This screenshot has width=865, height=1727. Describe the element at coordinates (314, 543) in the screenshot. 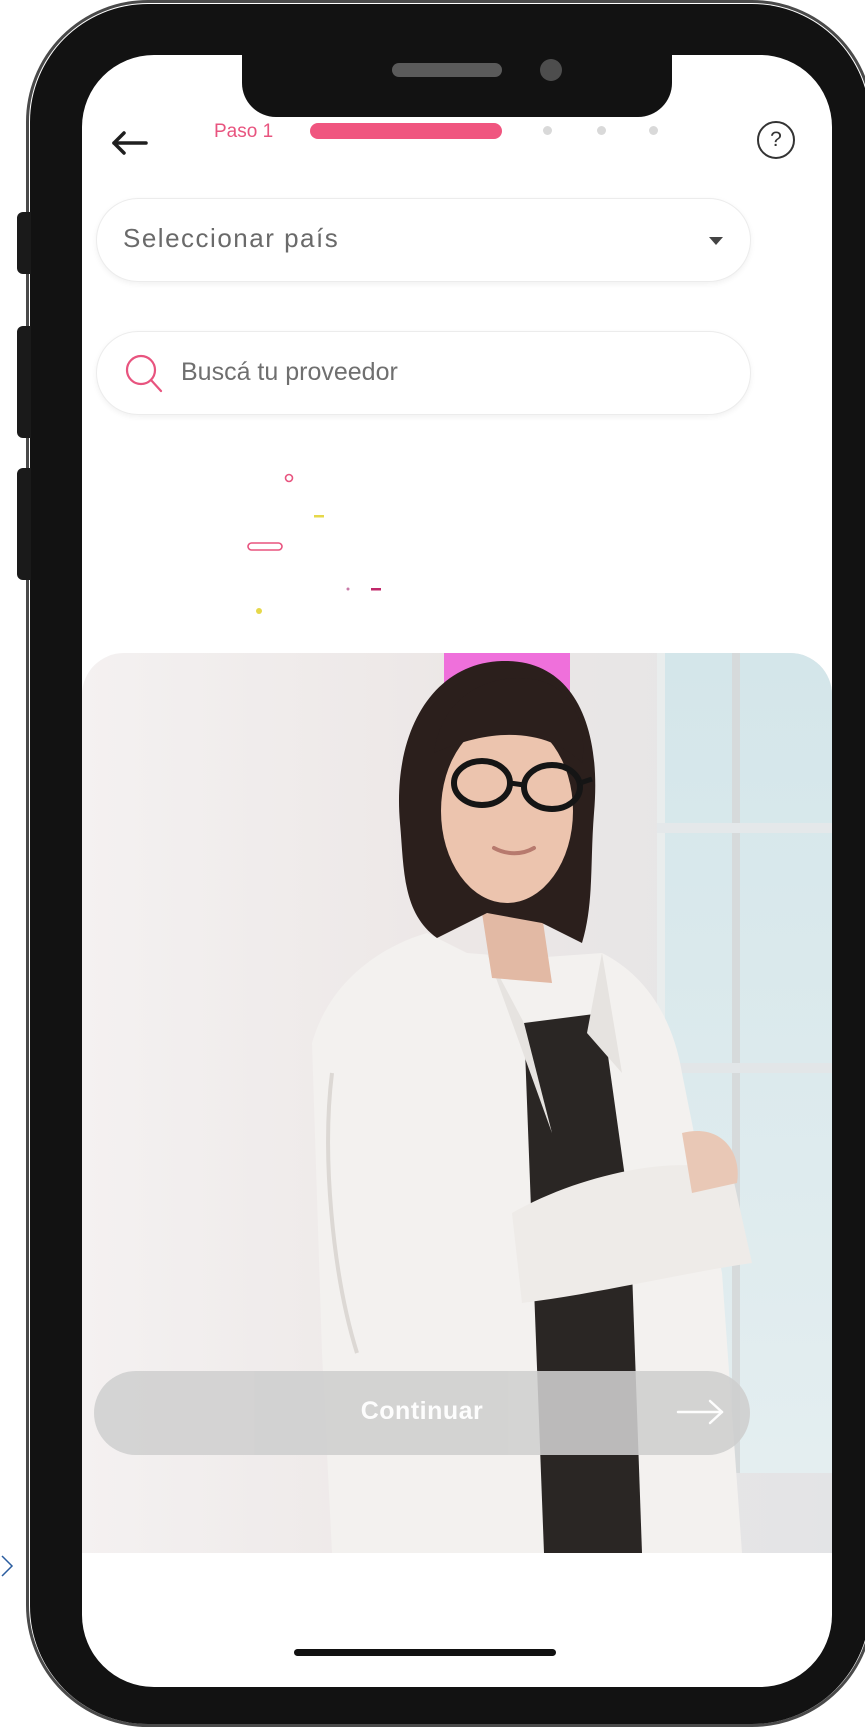

I see `confetti-decoration` at that location.